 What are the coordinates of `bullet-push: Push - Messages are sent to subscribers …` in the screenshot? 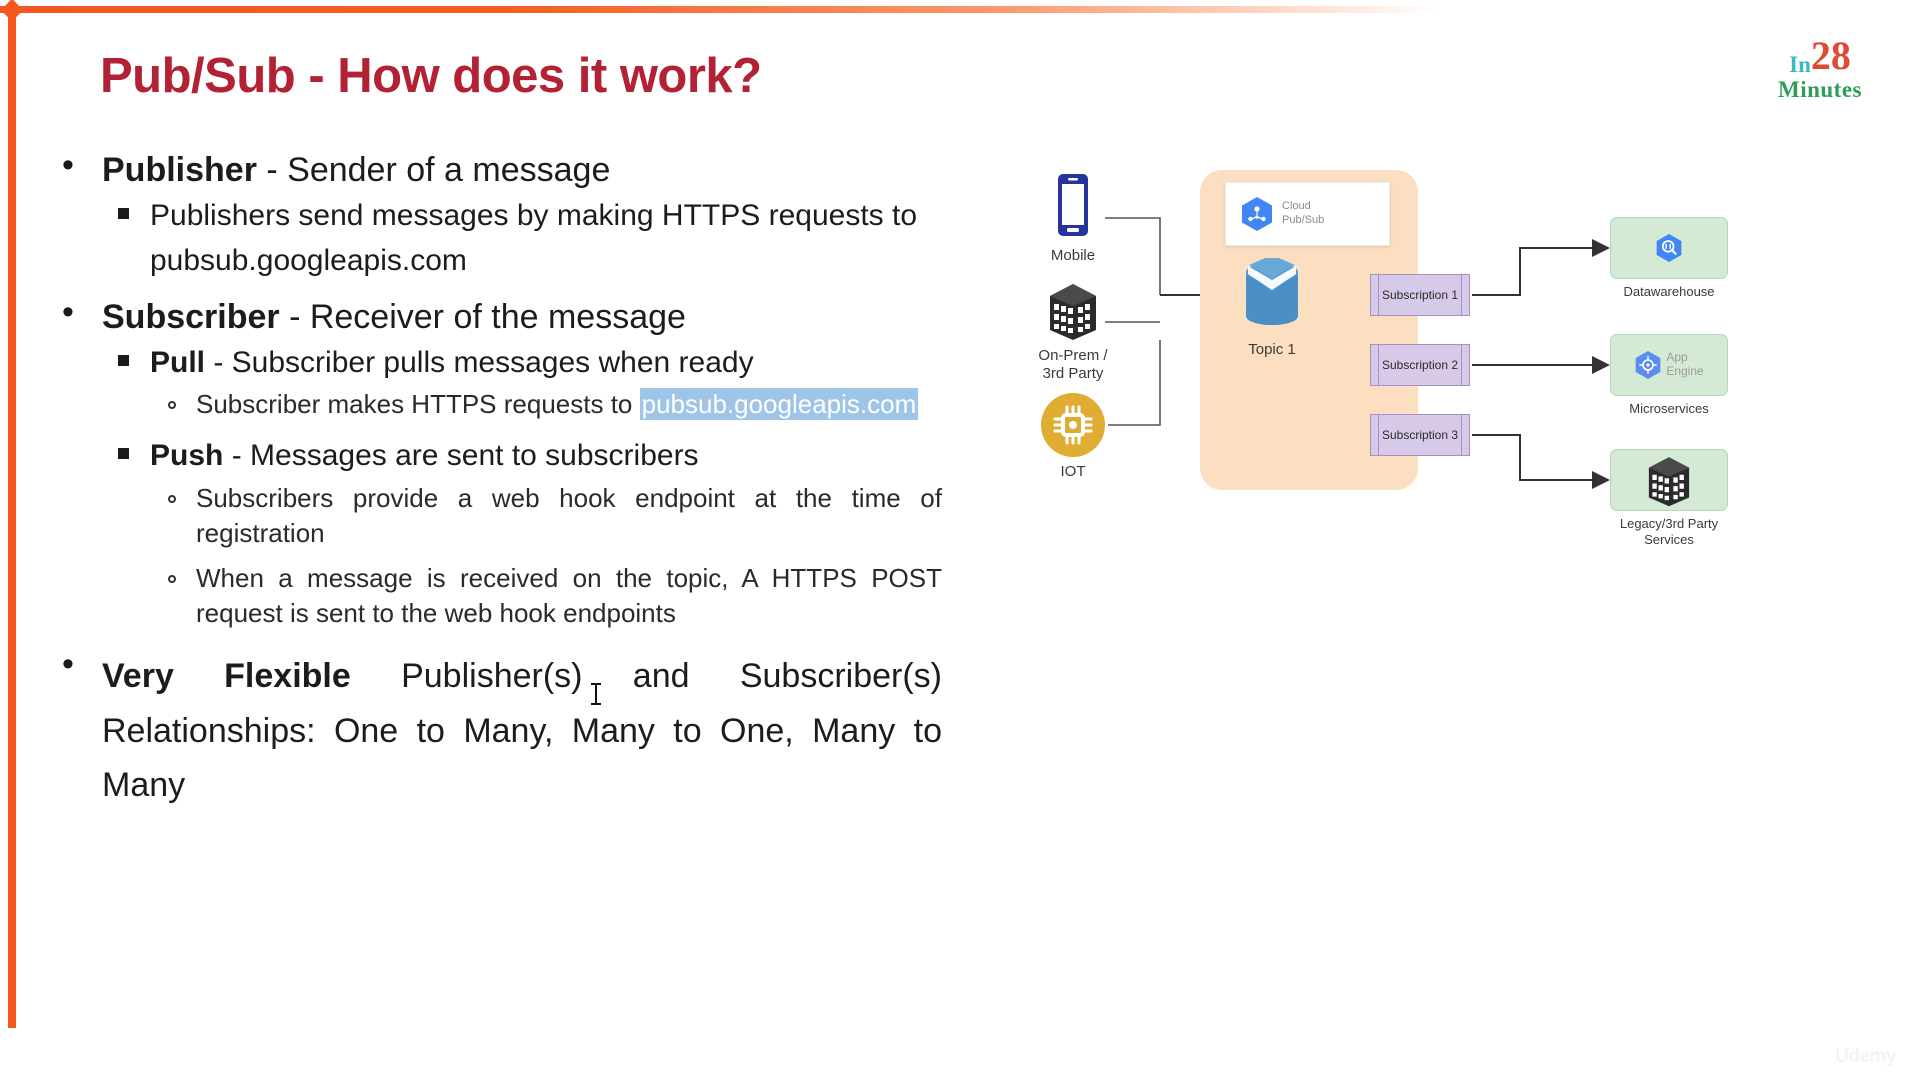 It's located at (522, 532).